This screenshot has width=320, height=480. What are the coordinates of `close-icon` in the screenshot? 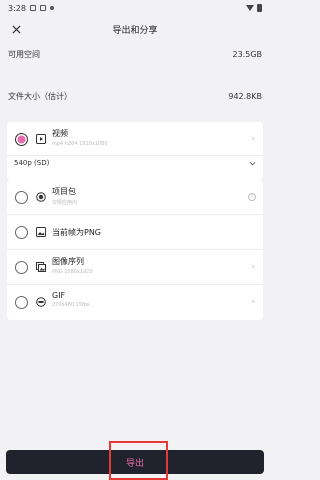 It's located at (16, 29).